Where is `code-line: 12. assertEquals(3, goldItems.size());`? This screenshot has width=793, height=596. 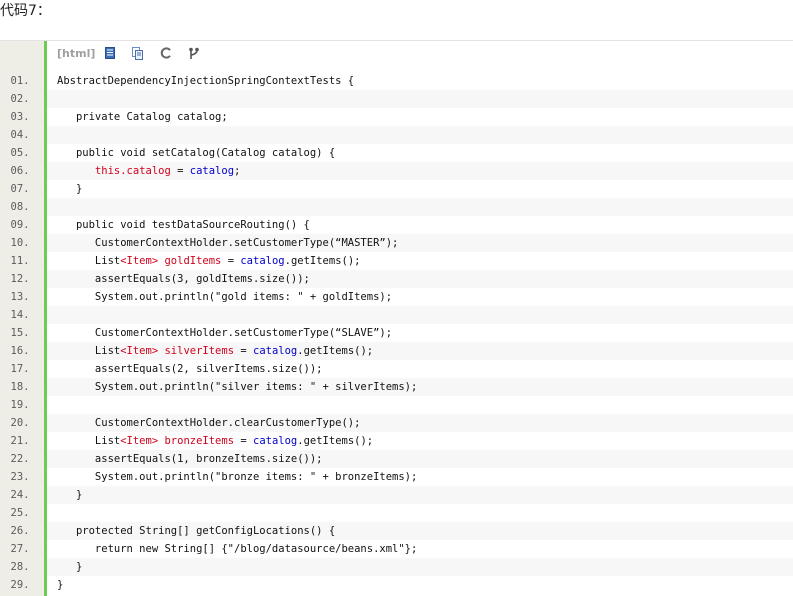 code-line: 12. assertEquals(3, goldItems.size()); is located at coordinates (396, 279).